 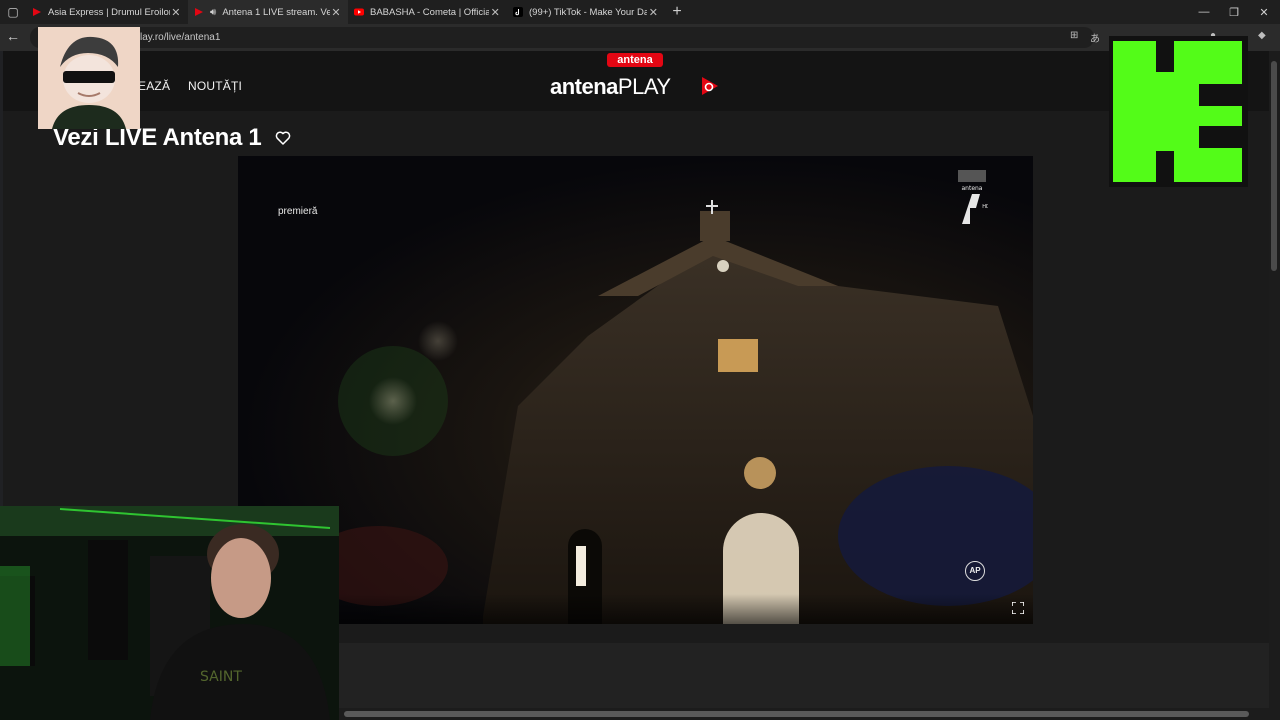 I want to click on new-tab-button: +, so click(x=677, y=12).